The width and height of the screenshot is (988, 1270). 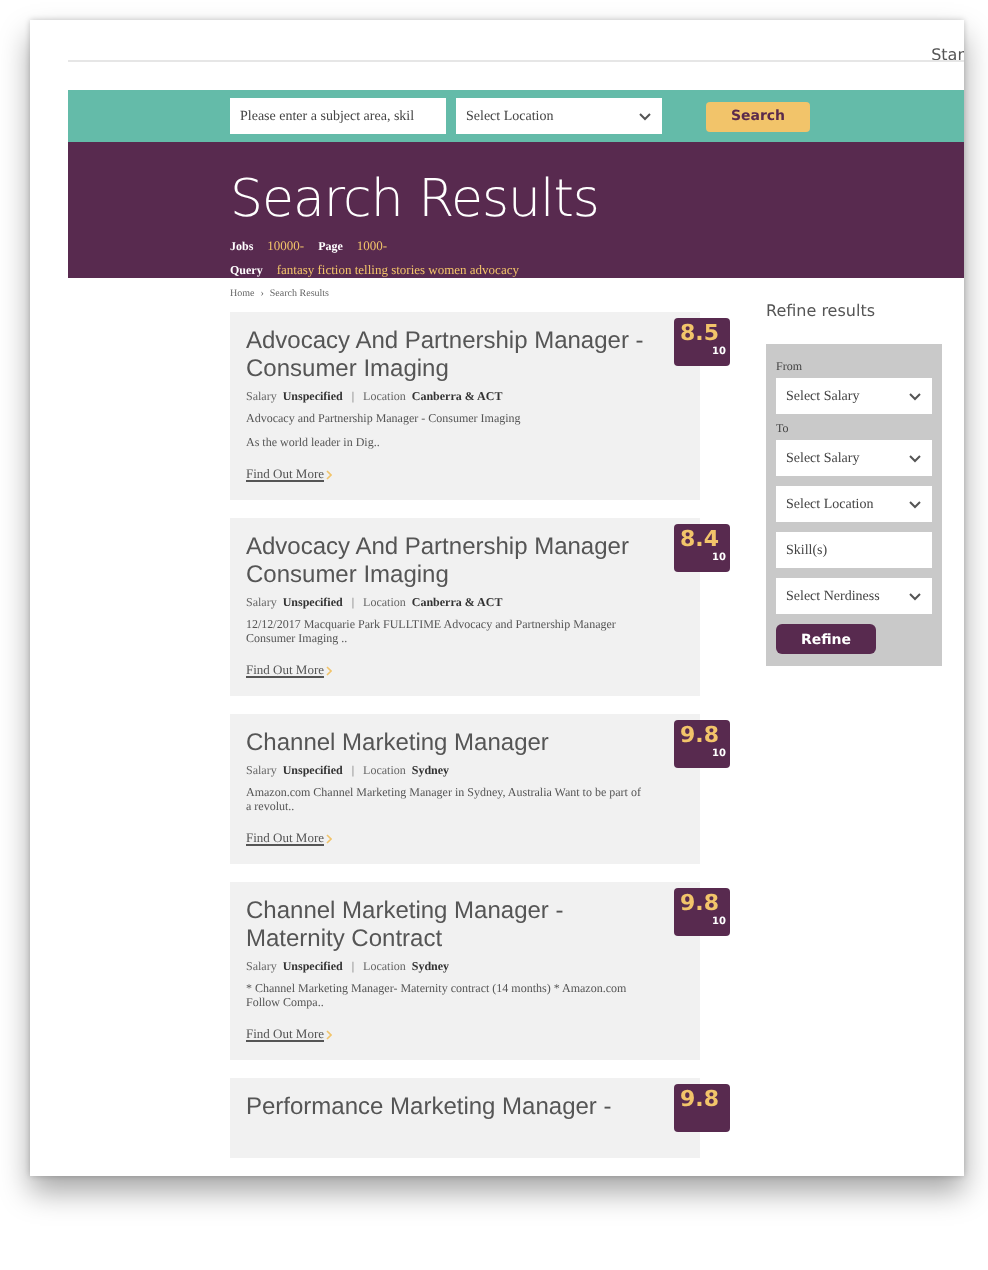 What do you see at coordinates (446, 924) in the screenshot?
I see `job-title: Channel Marketing Manager - Maternity Contract` at bounding box center [446, 924].